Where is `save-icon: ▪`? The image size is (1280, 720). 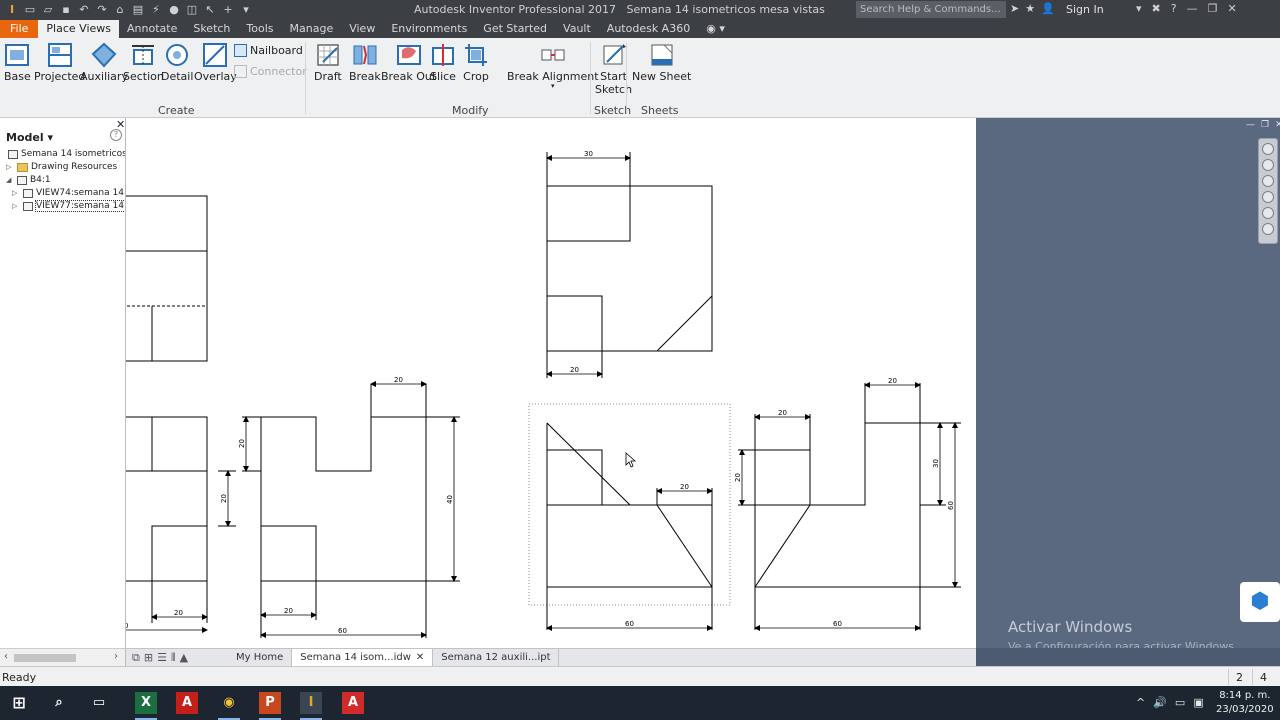 save-icon: ▪ is located at coordinates (66, 10).